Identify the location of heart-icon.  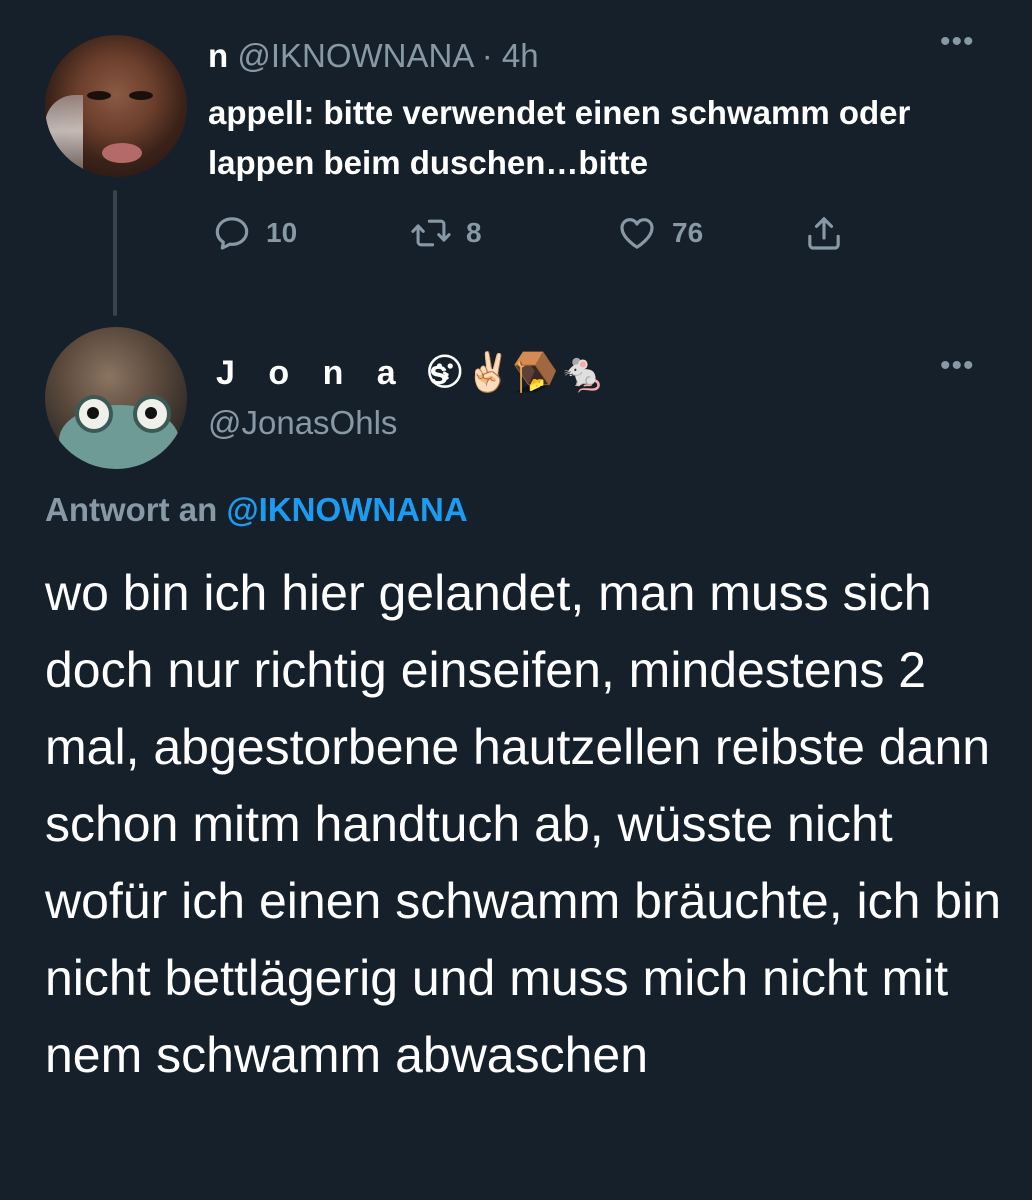
(637, 233).